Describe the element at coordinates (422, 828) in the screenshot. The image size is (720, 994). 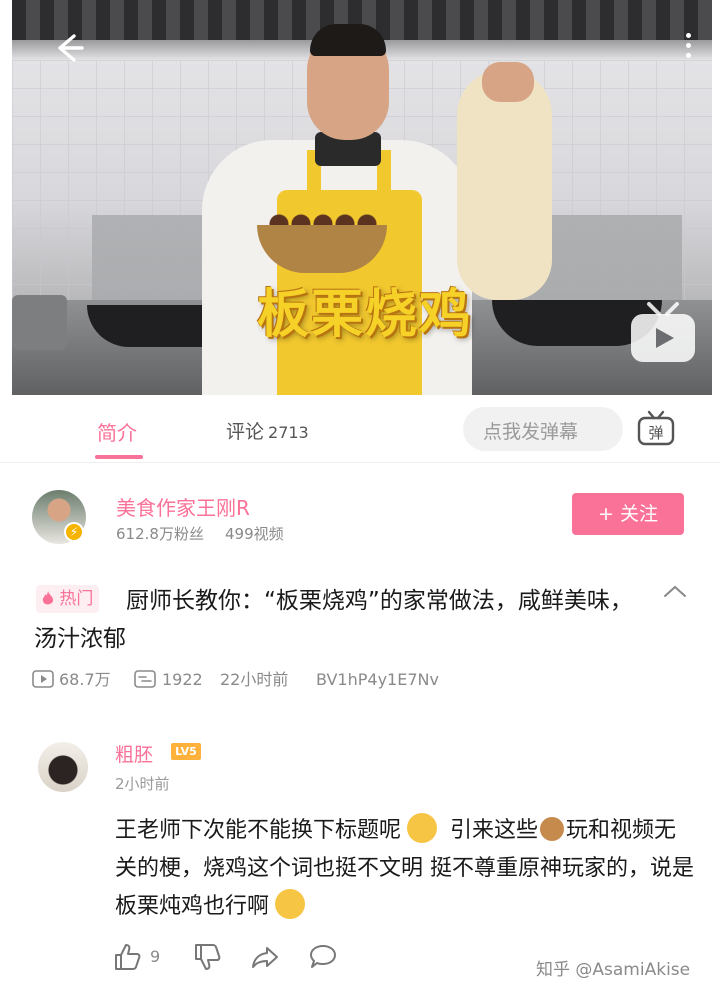
I see `annoyed-emoji-icon` at that location.